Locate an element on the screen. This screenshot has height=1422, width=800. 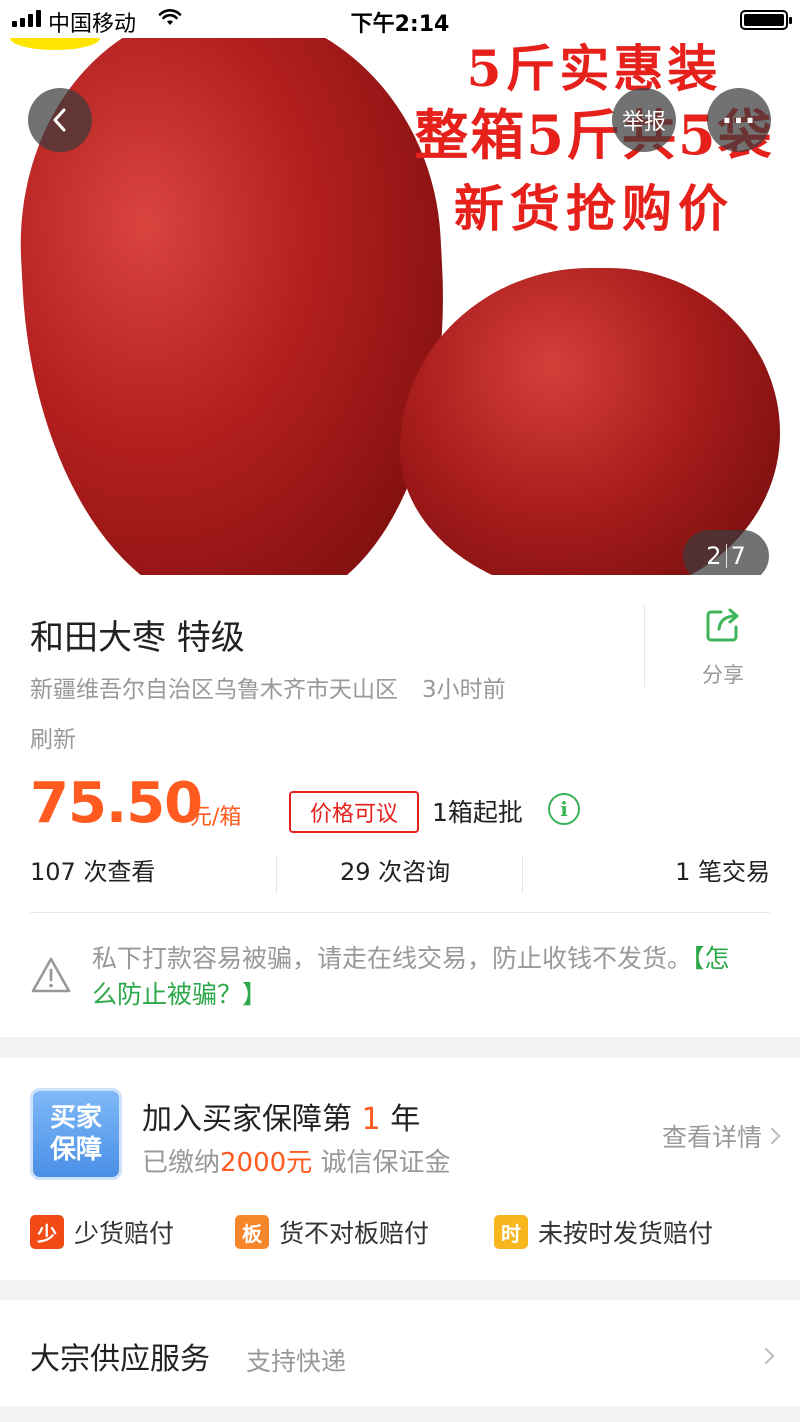
trades-count: 1 笔交易 is located at coordinates (722, 872).